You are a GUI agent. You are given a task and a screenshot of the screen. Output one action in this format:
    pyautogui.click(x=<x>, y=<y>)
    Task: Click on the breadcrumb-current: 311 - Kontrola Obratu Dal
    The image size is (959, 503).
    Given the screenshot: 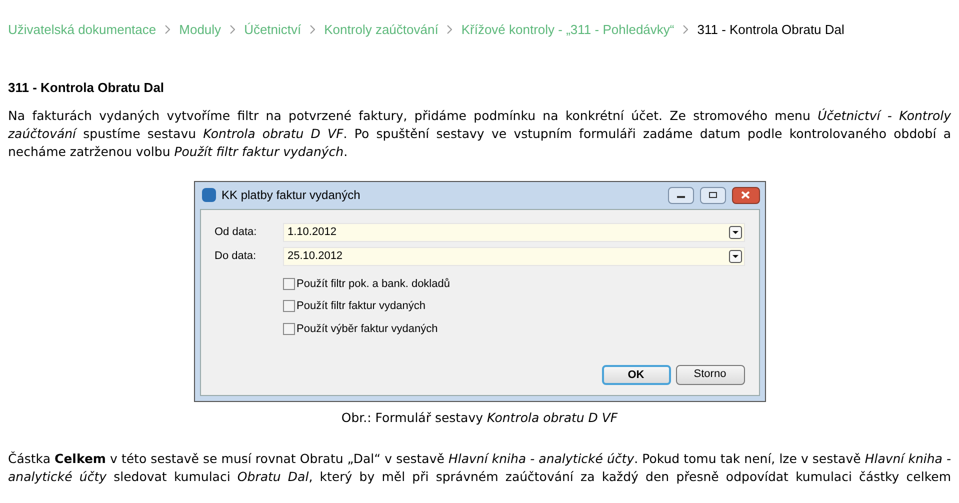 What is the action you would take?
    pyautogui.click(x=770, y=29)
    